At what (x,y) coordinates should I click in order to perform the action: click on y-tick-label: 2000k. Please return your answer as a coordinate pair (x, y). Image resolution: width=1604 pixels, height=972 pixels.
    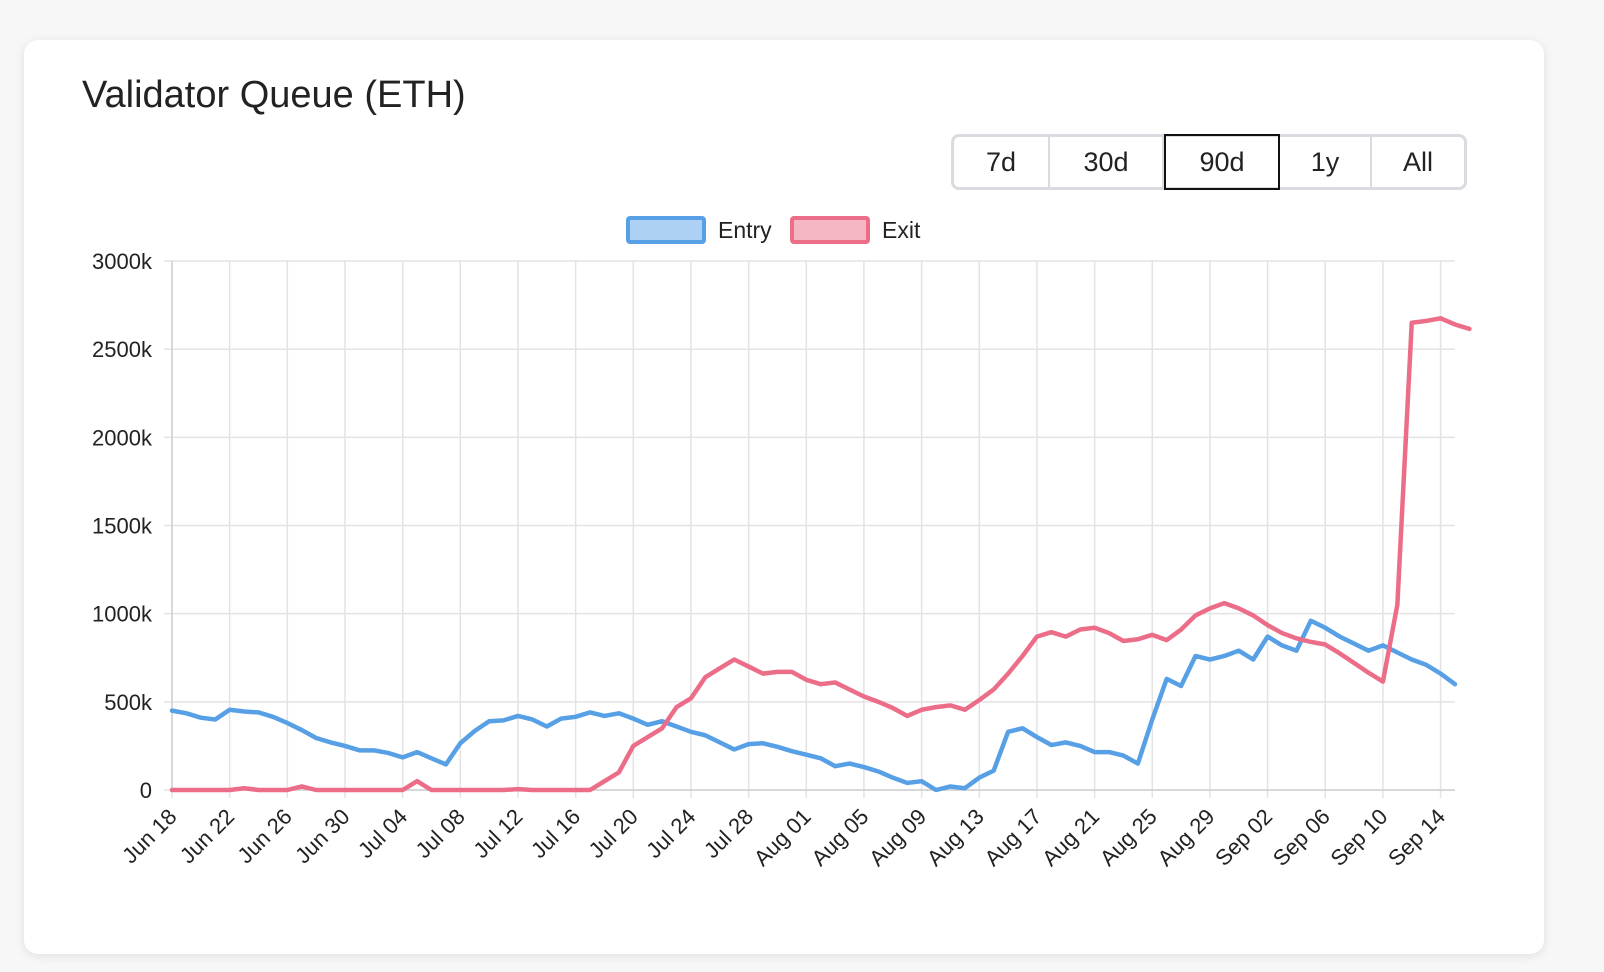
    Looking at the image, I should click on (122, 437).